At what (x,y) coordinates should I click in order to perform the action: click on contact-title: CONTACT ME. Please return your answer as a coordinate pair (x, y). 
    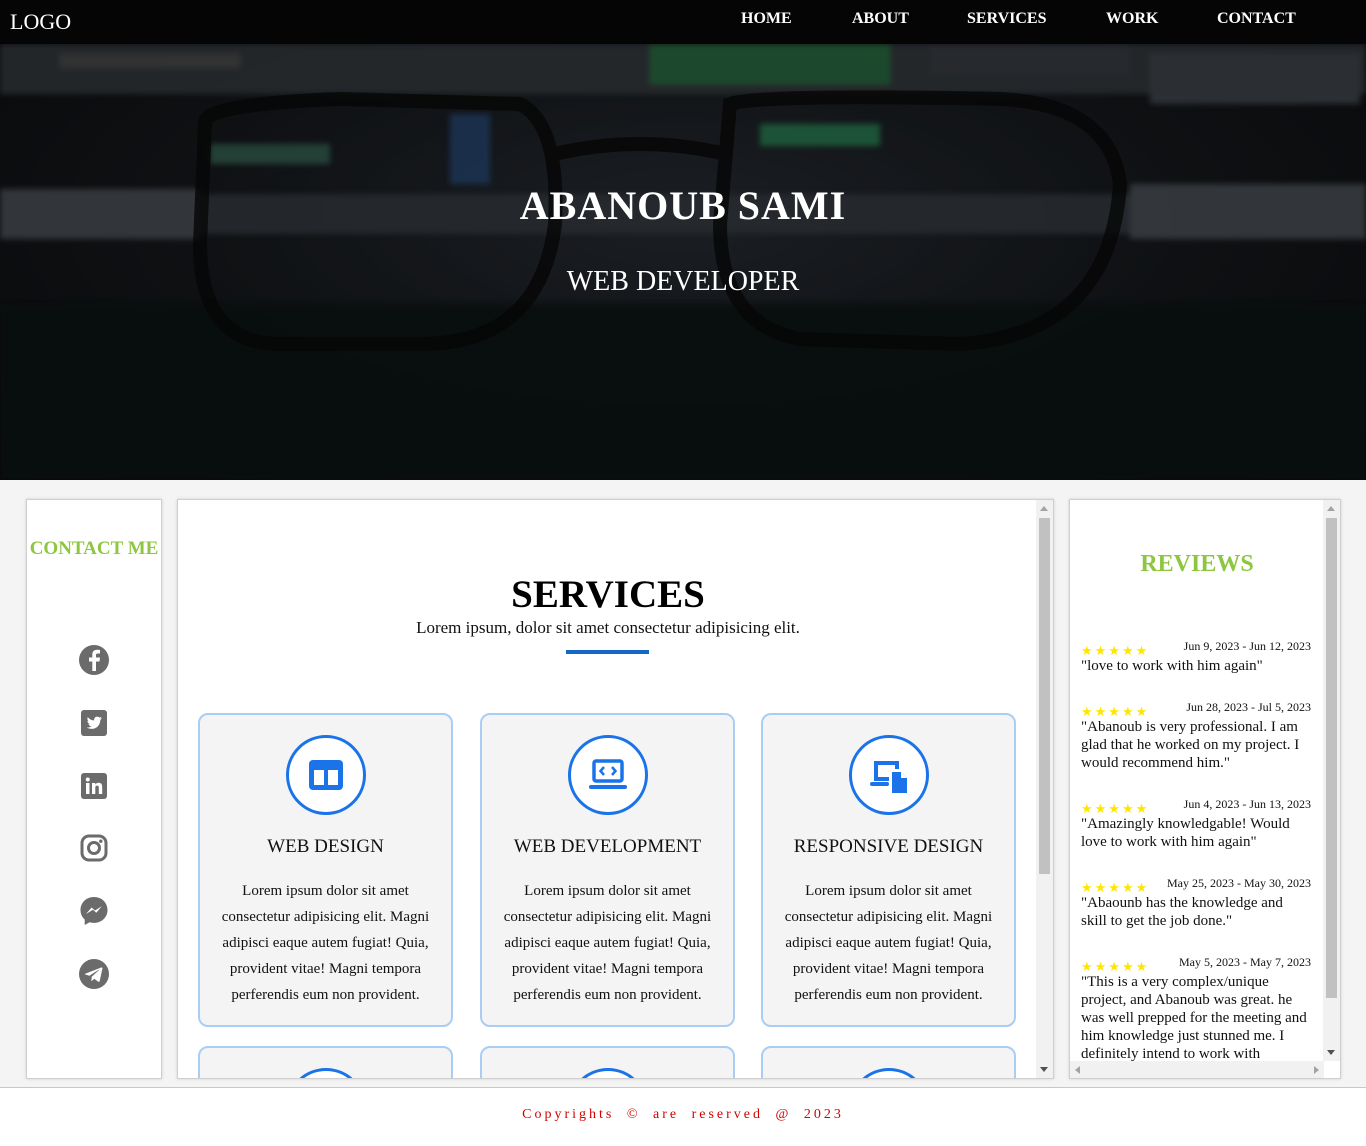
    Looking at the image, I should click on (94, 548).